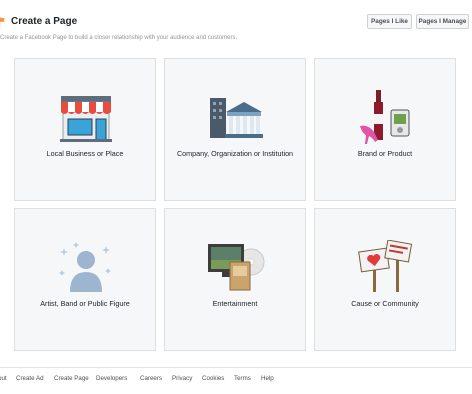  Describe the element at coordinates (385, 117) in the screenshot. I see `product-icon` at that location.